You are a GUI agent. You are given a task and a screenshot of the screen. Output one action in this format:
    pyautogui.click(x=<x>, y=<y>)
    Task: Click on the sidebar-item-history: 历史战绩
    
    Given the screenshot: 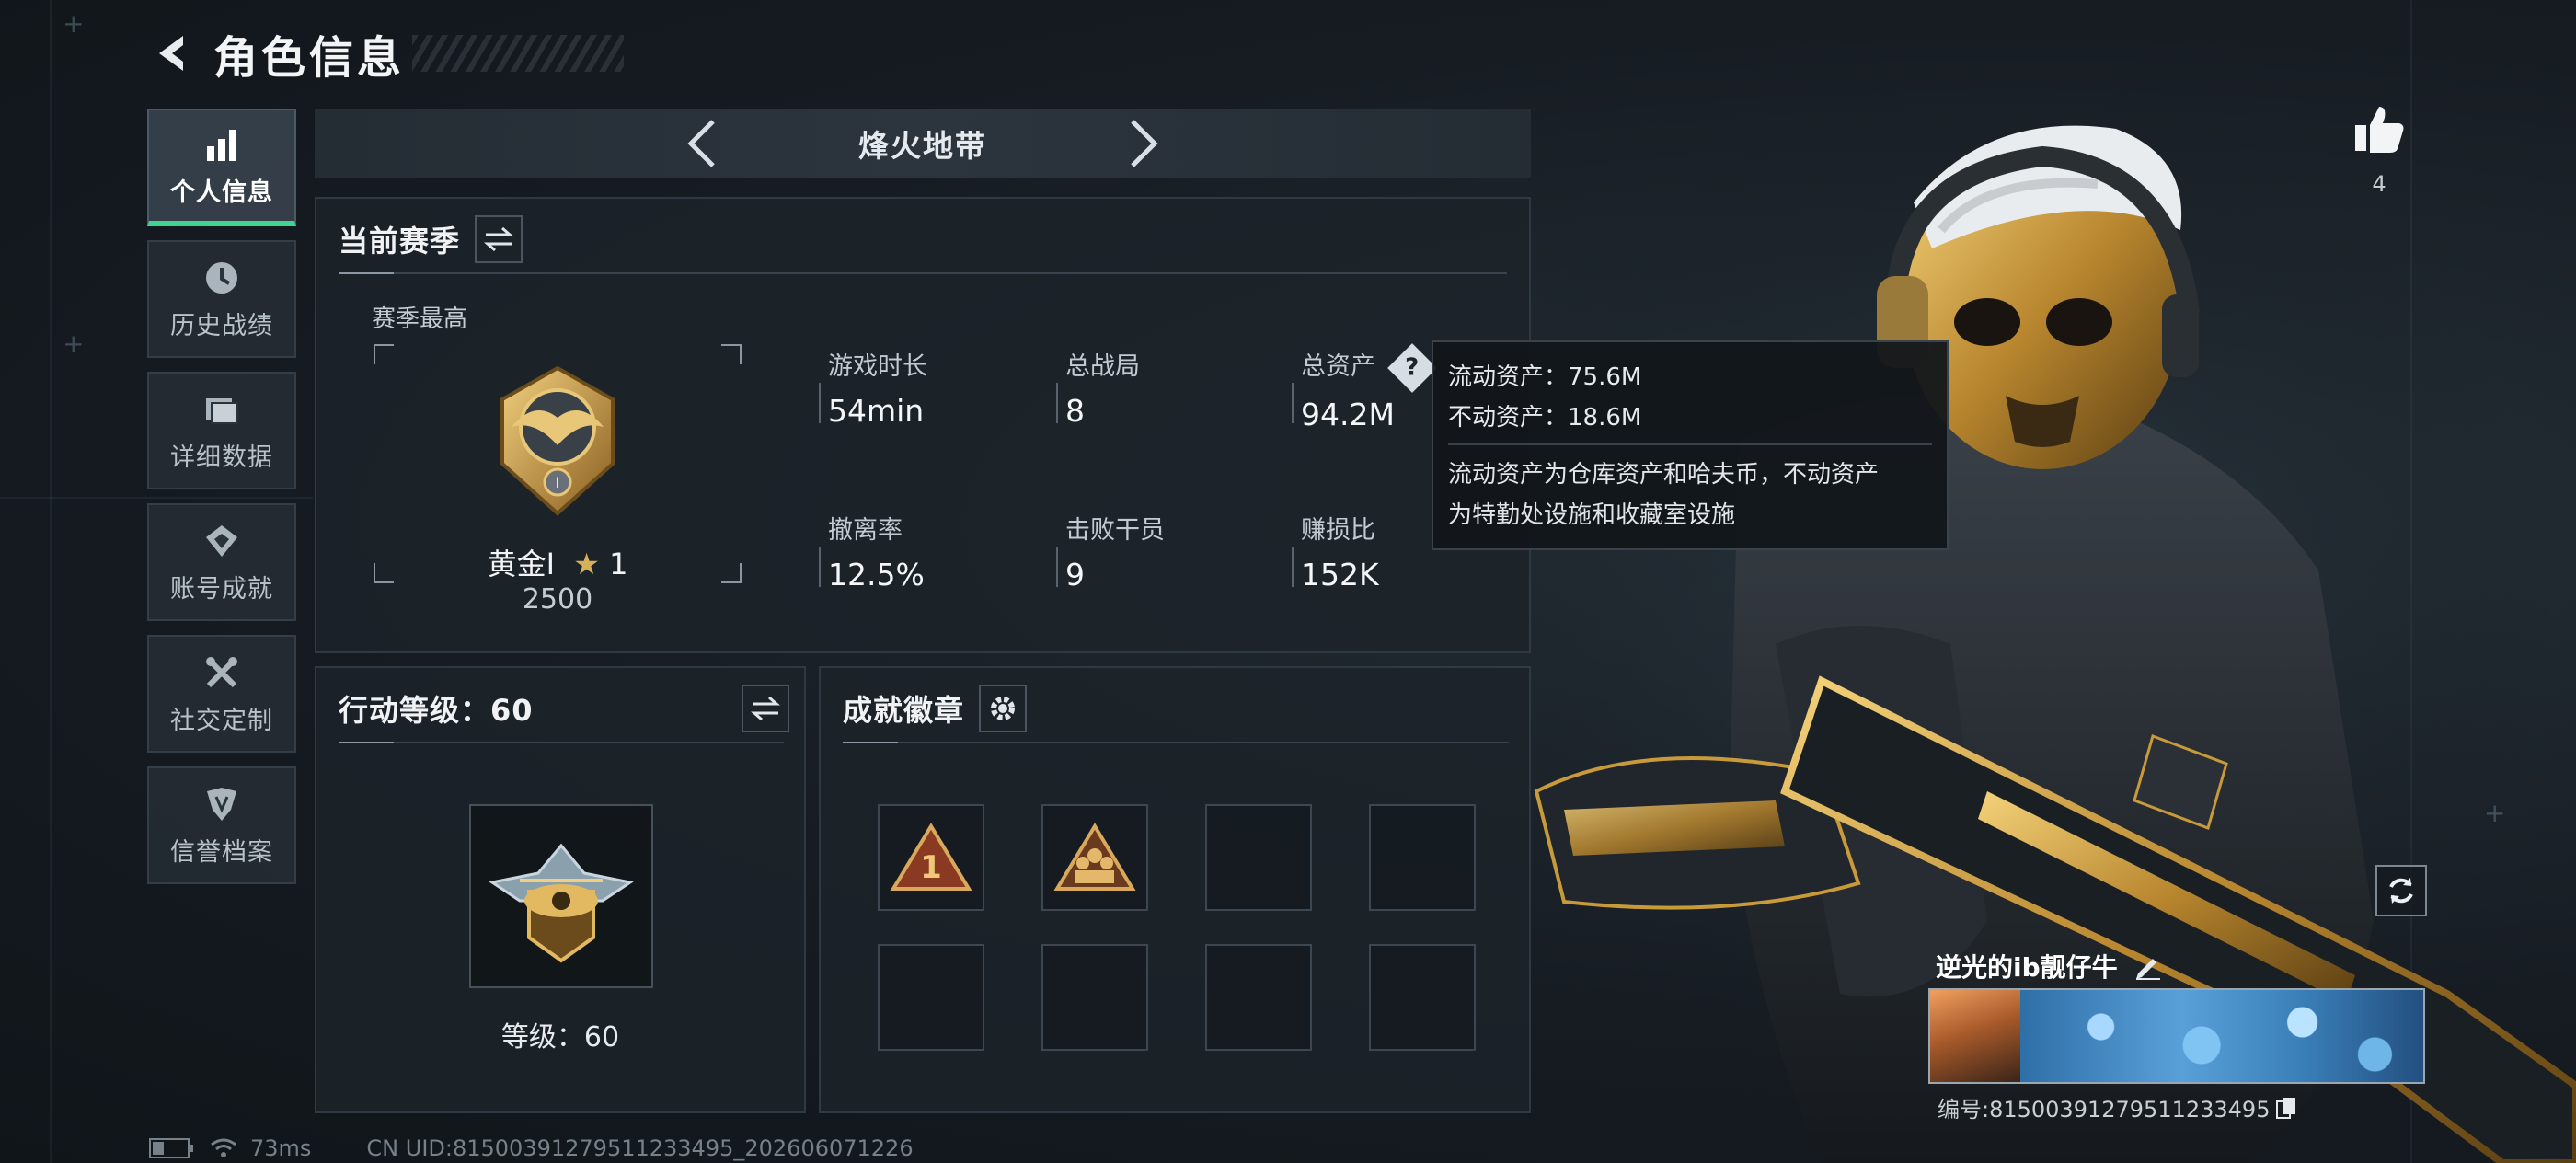 What is the action you would take?
    pyautogui.click(x=221, y=299)
    